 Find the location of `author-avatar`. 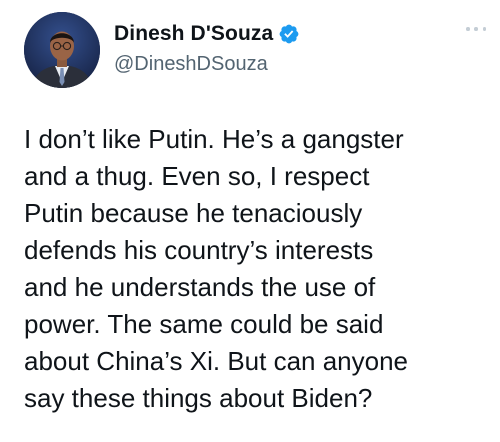

author-avatar is located at coordinates (62, 50).